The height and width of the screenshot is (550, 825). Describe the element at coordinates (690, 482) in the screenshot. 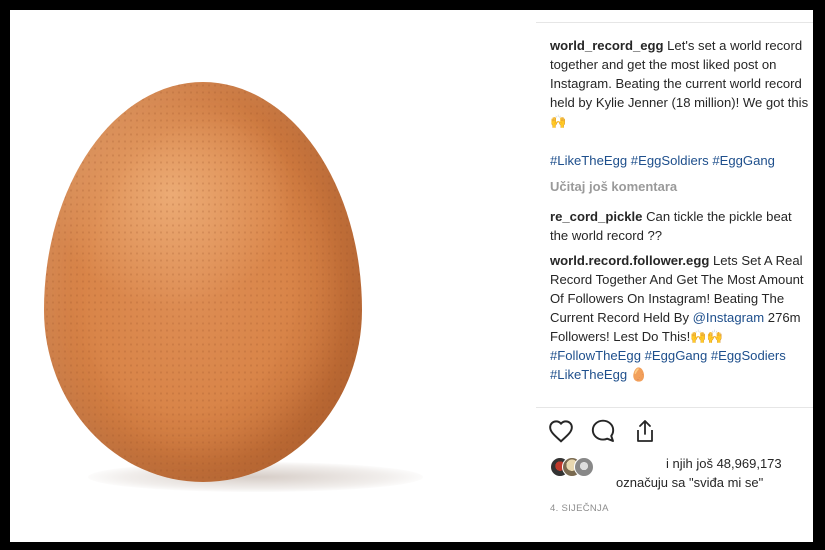

I see `likes-label: označuju sa "sviđa mi se"` at that location.